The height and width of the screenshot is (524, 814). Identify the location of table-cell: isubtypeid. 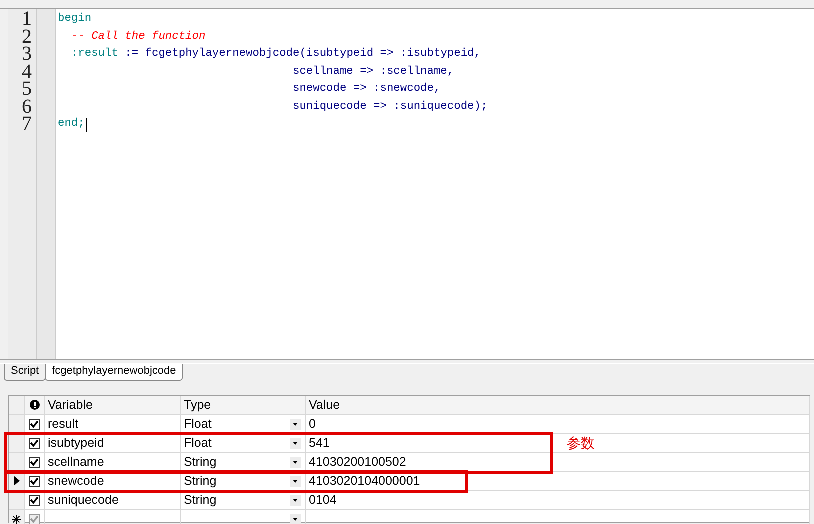
(113, 443).